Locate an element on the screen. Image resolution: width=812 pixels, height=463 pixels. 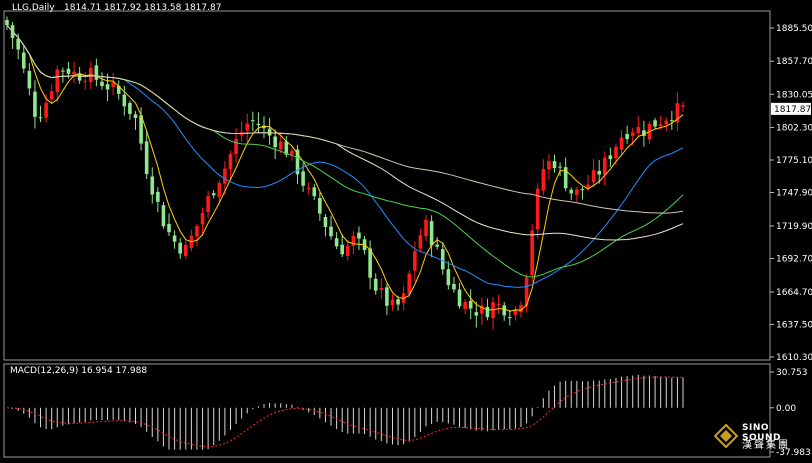
logo-icon is located at coordinates (726, 436).